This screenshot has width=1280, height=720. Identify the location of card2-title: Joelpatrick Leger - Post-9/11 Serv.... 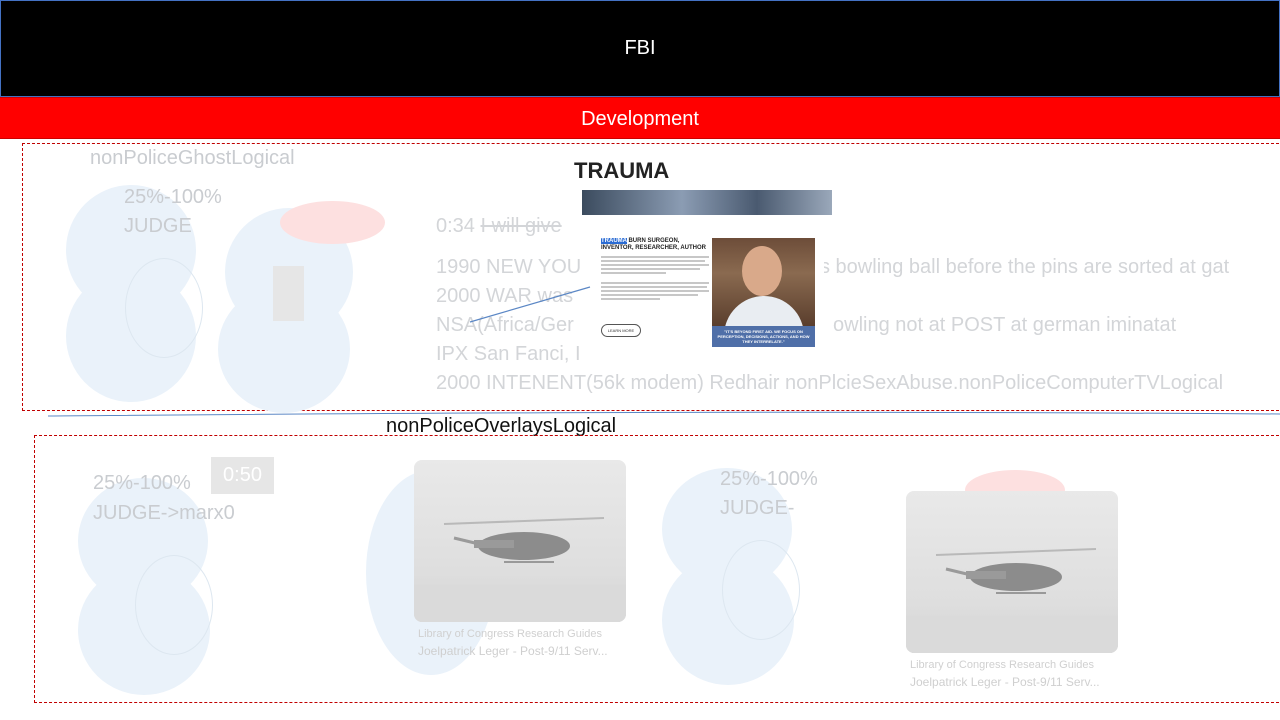
(1005, 682).